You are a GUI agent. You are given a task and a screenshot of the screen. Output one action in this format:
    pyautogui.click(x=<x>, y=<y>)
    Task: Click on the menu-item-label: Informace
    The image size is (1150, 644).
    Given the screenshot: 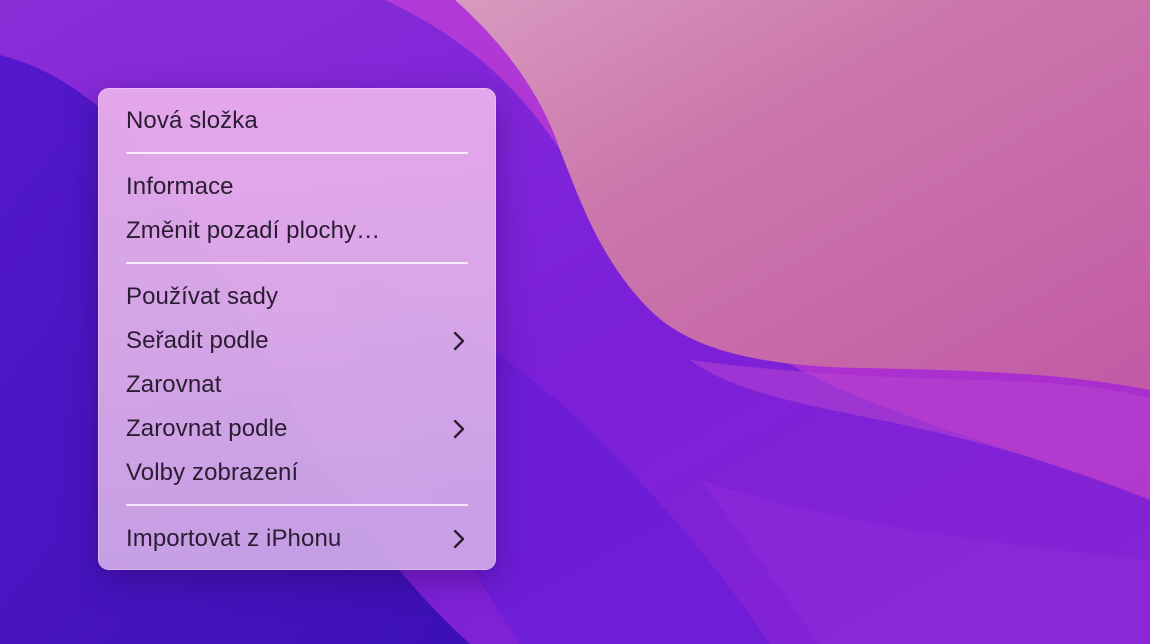 What is the action you would take?
    pyautogui.click(x=180, y=186)
    